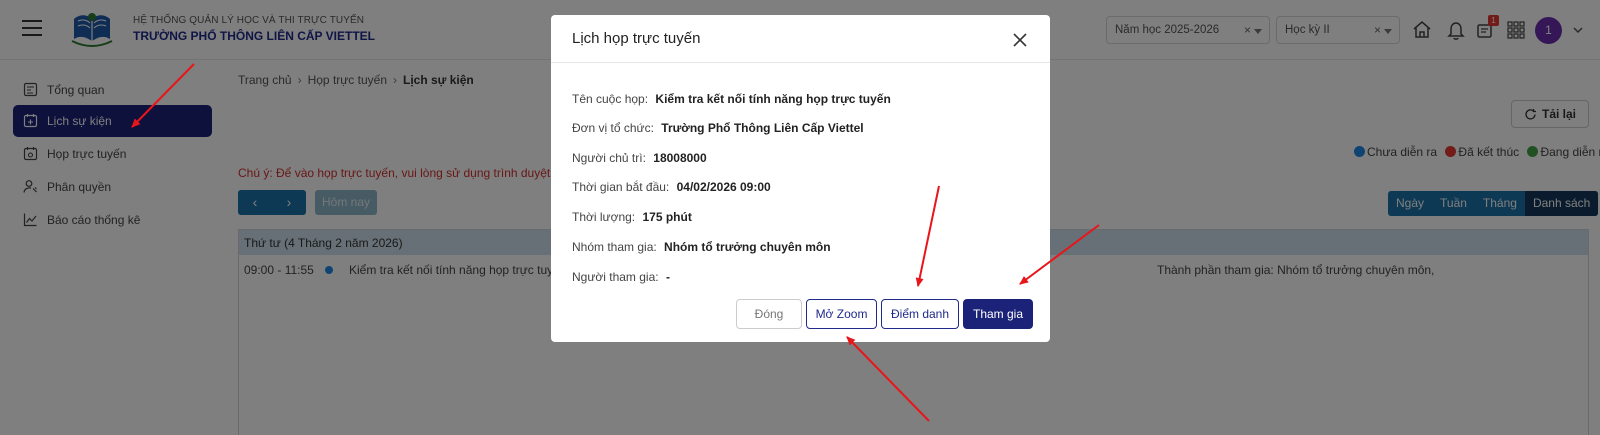 The image size is (1600, 435). What do you see at coordinates (609, 158) in the screenshot?
I see `field-label: Người chủ trì:` at bounding box center [609, 158].